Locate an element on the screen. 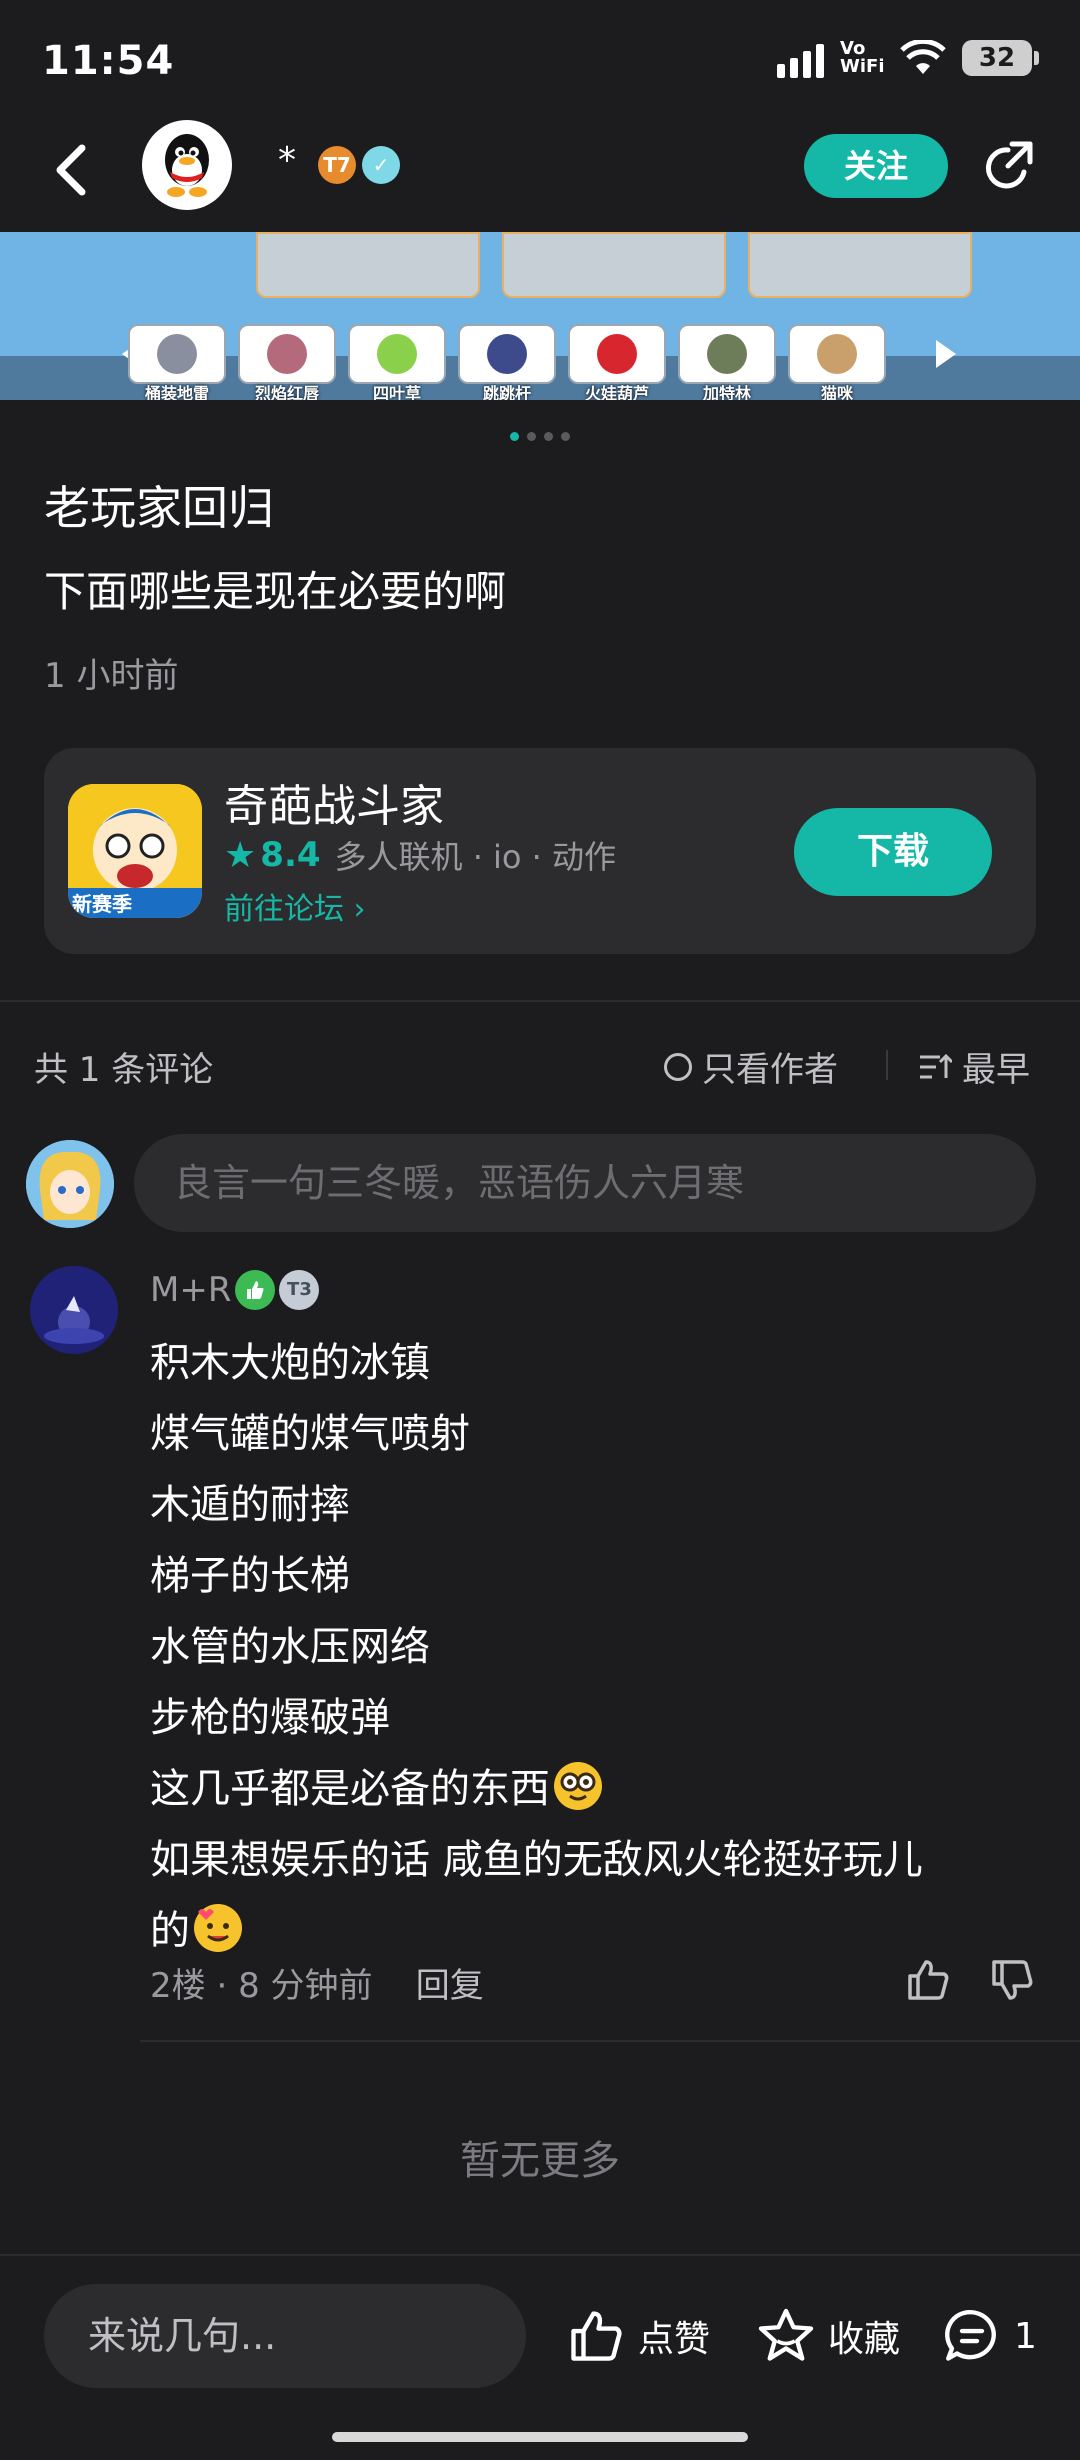  game-card: 新赛季 奇葩战斗家 ★ 8.4 多人联机 · io · 动作 前往论坛 › 下载 is located at coordinates (540, 851).